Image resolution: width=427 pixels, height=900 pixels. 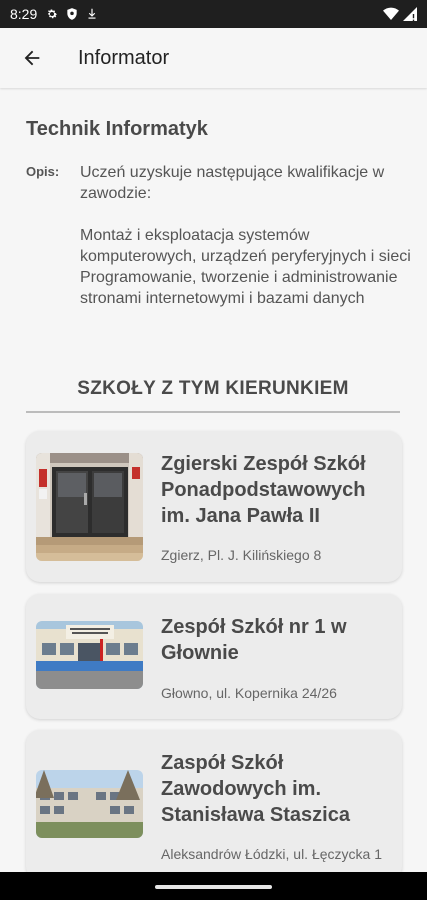 I want to click on app-bar: Informator, so click(x=213, y=58).